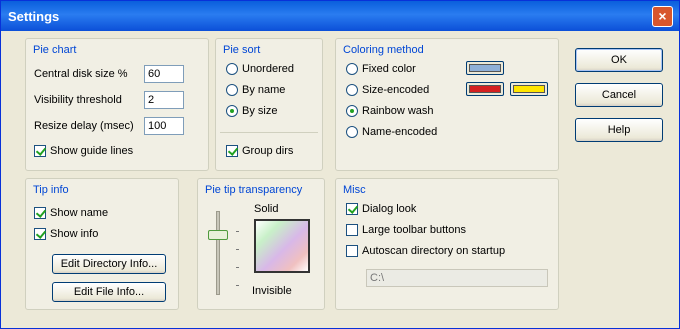  I want to click on show-info-label: Show info, so click(74, 234).